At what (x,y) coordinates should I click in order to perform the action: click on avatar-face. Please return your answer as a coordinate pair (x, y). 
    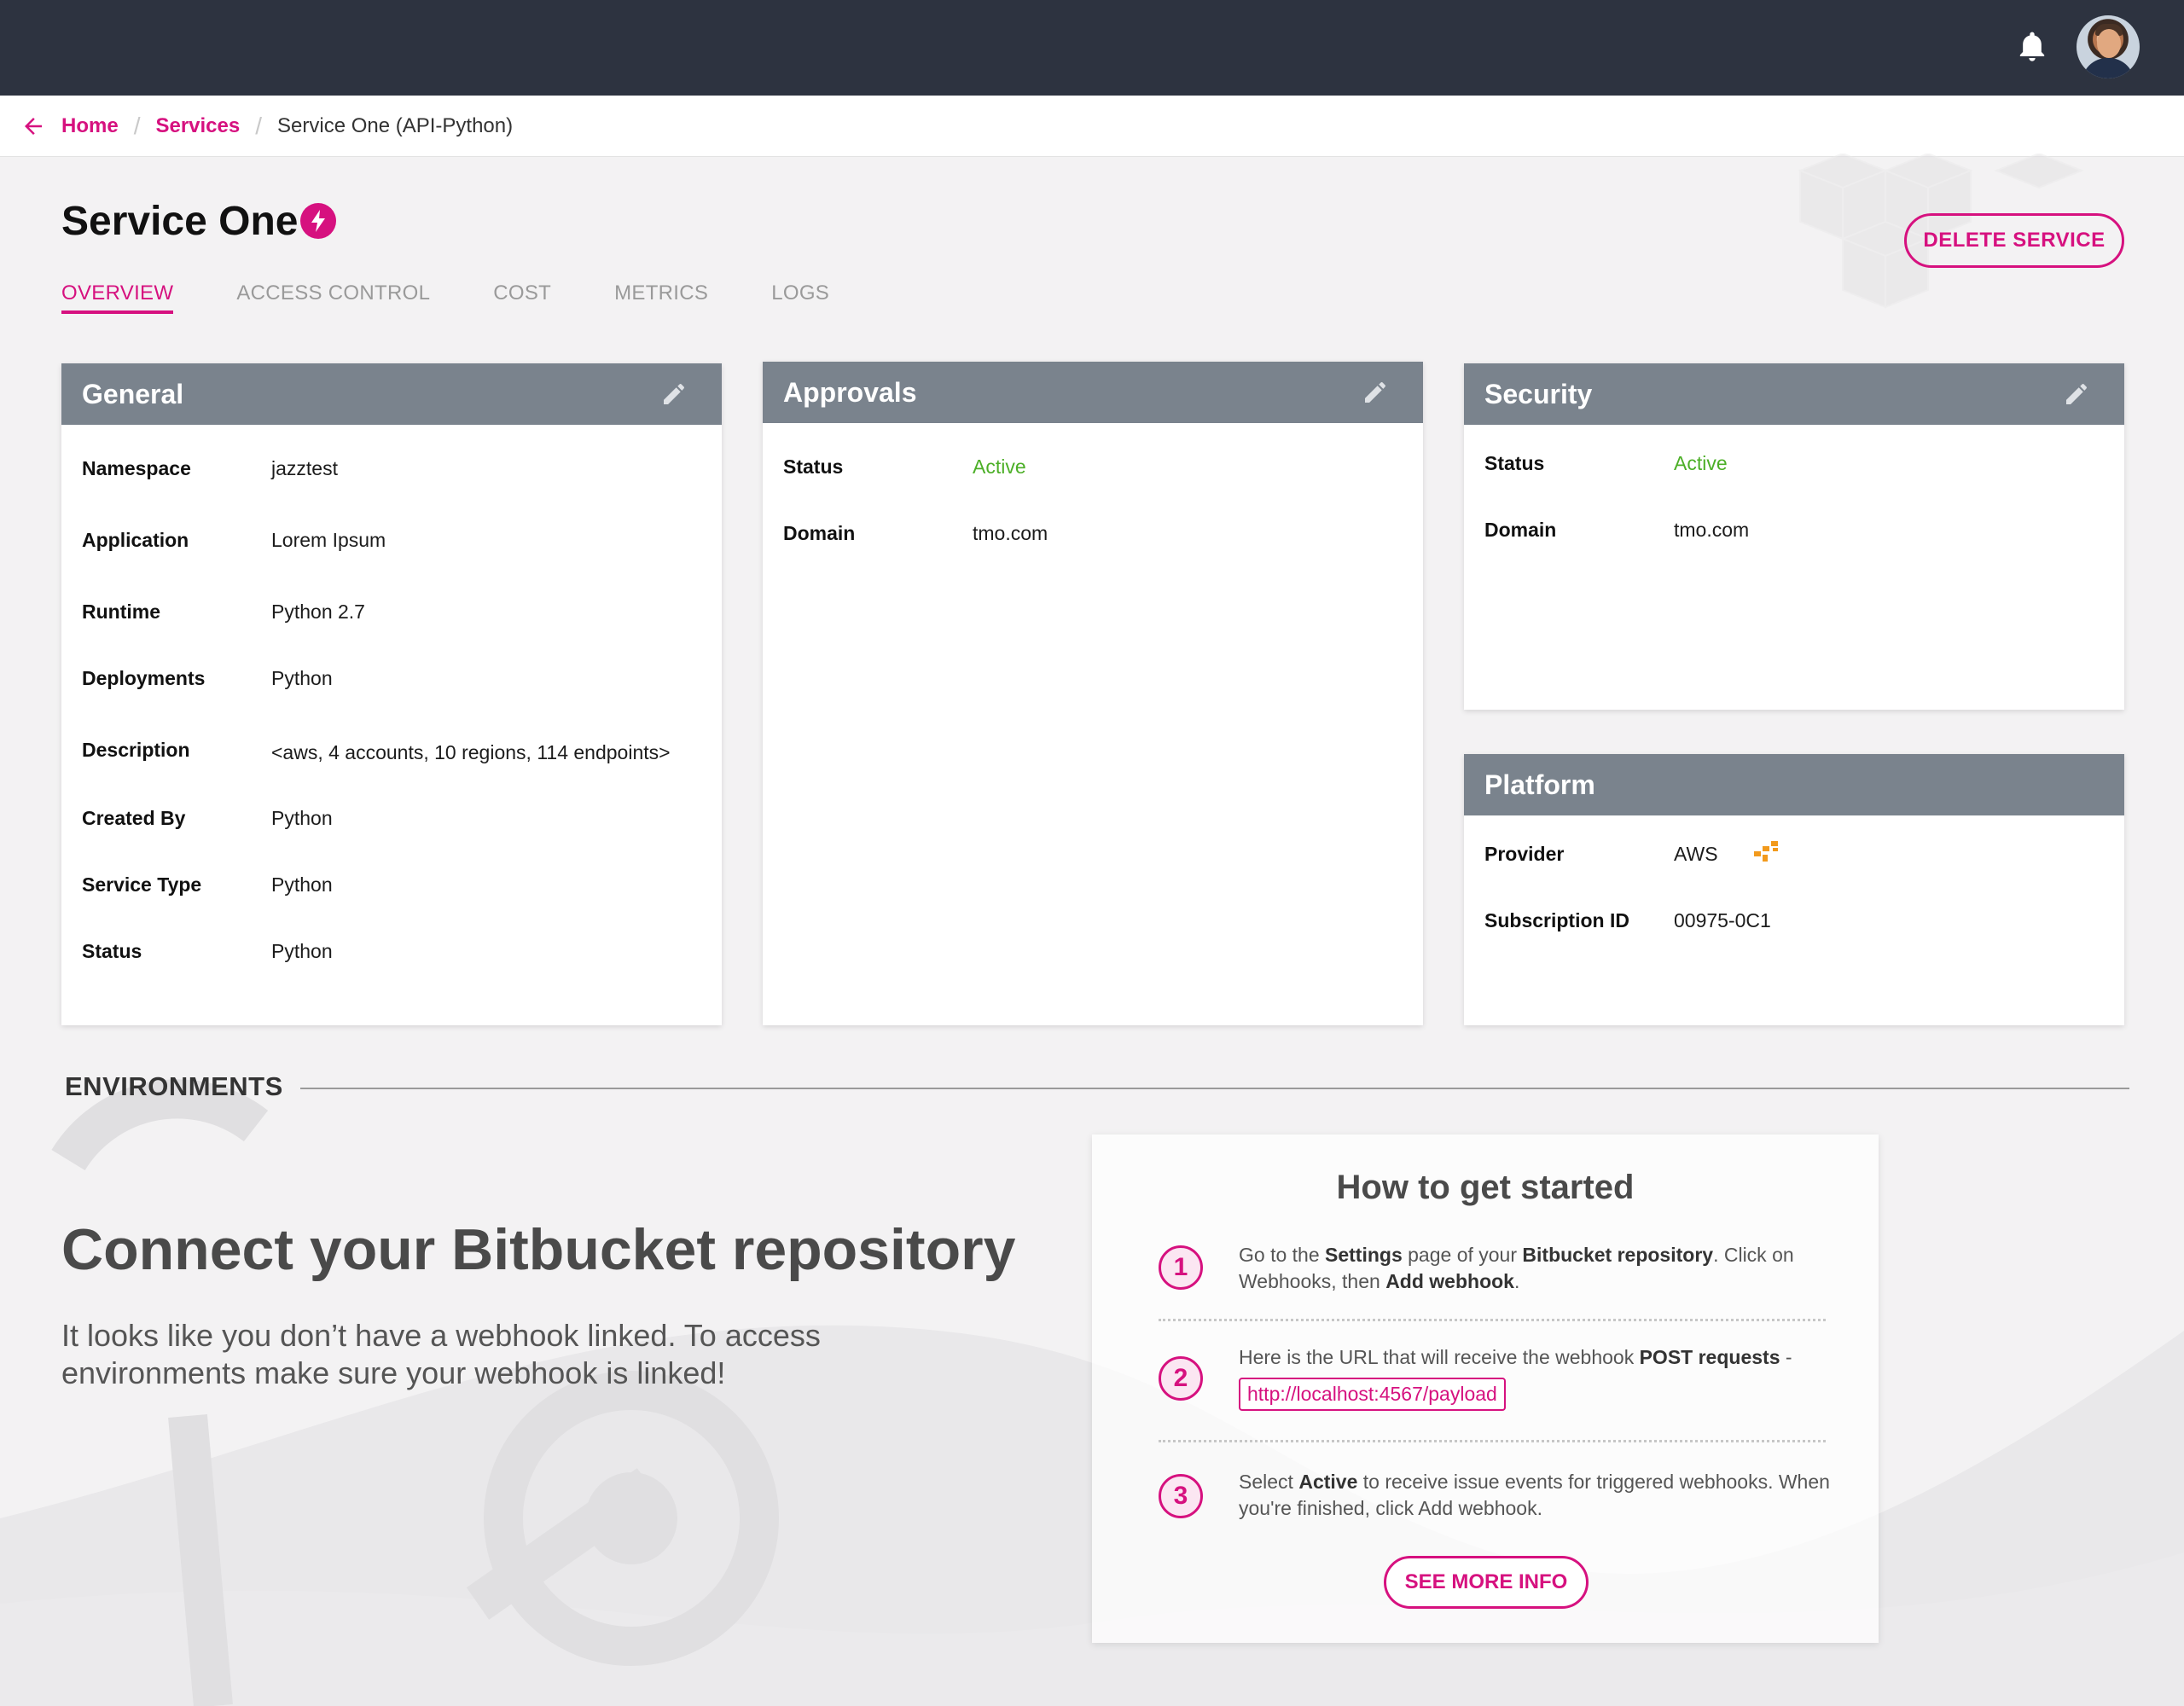
    Looking at the image, I should click on (2109, 43).